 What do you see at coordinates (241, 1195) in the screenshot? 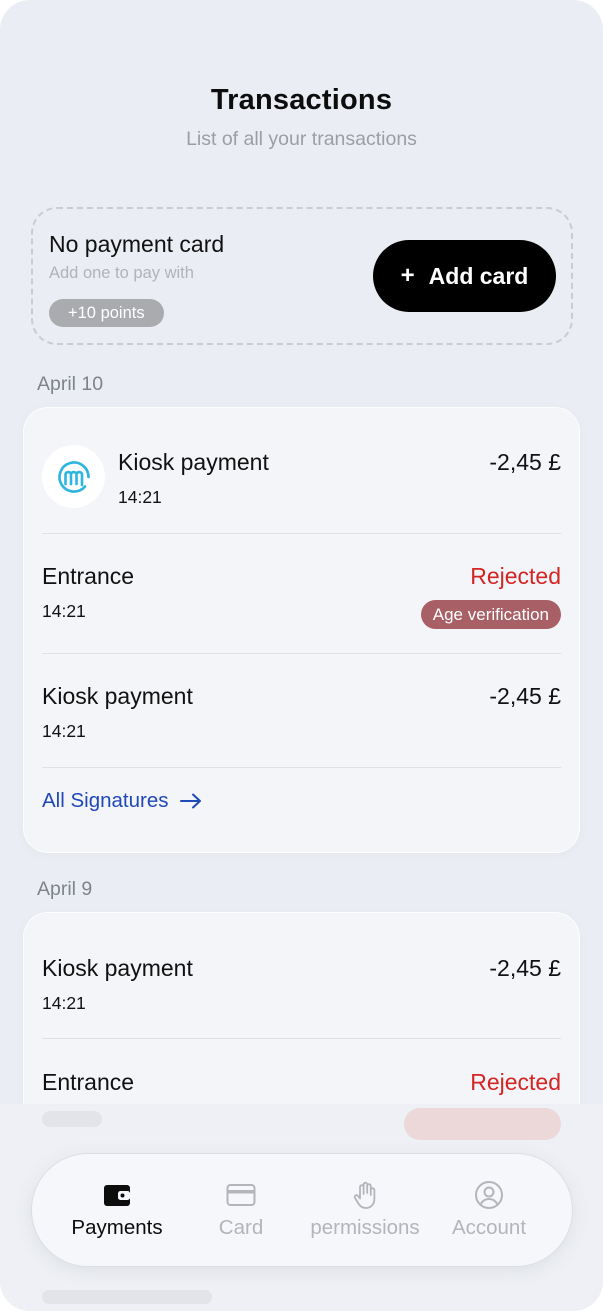
I see `card-icon` at bounding box center [241, 1195].